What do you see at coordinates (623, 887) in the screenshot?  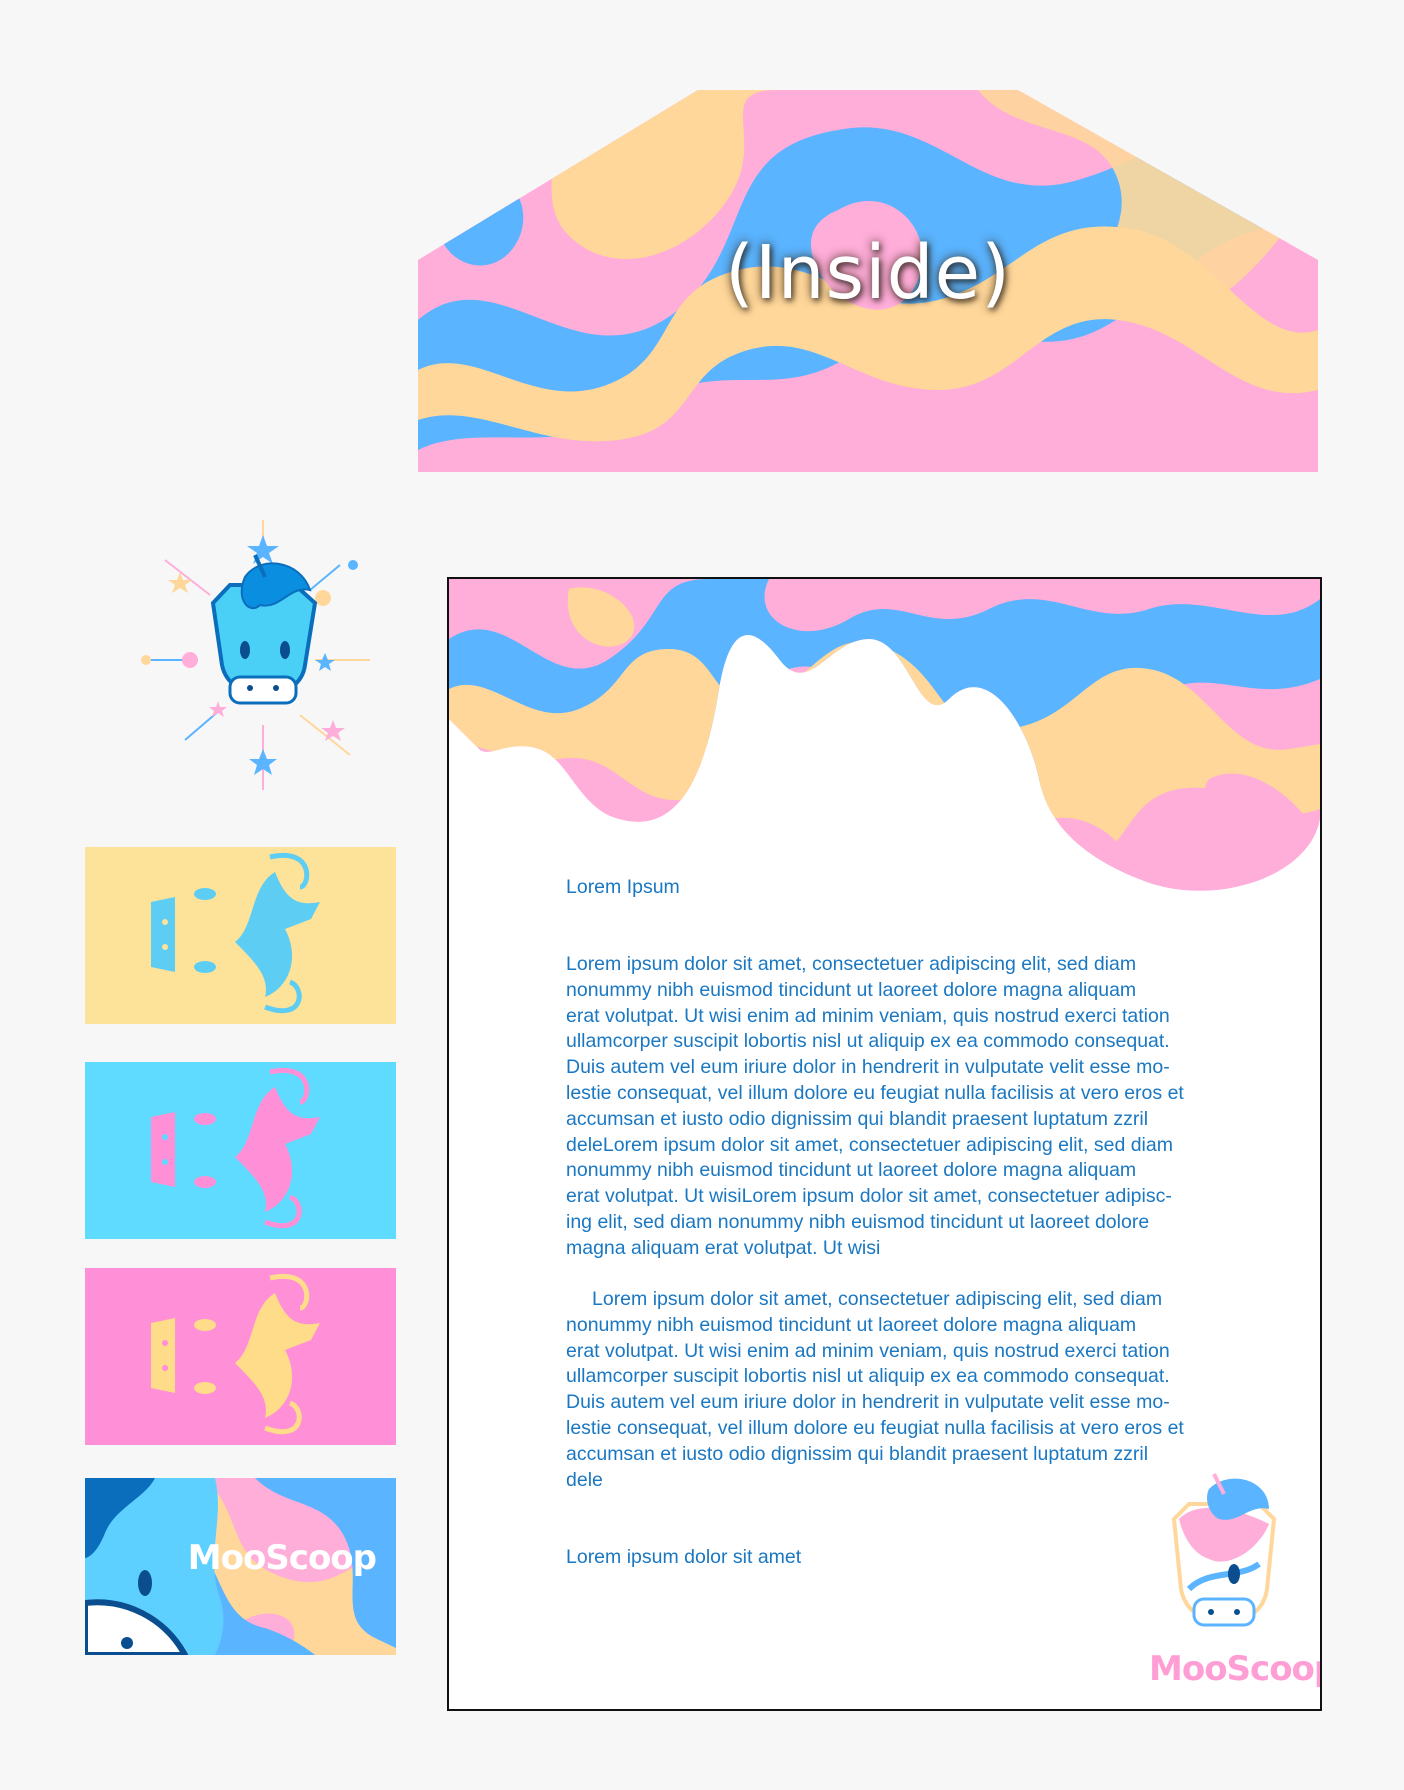 I see `letter-heading: Lorem Ipsum` at bounding box center [623, 887].